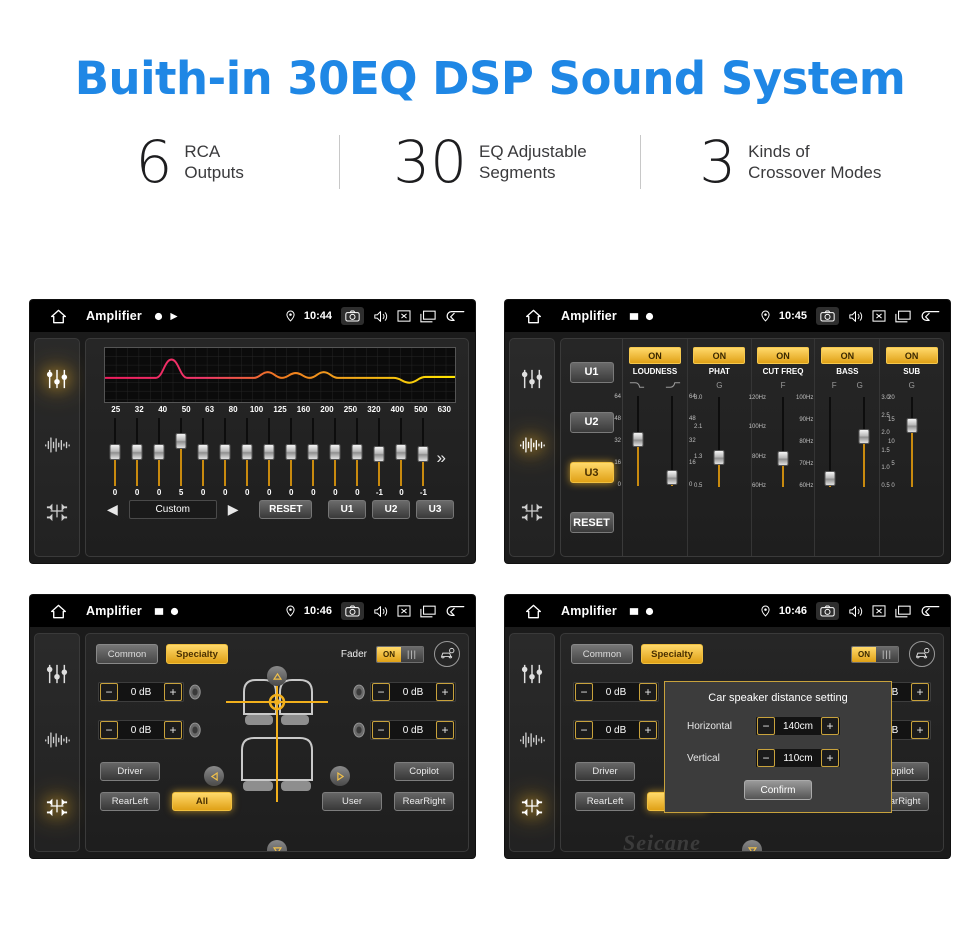  I want to click on preset-u2-button: U2, so click(391, 509).